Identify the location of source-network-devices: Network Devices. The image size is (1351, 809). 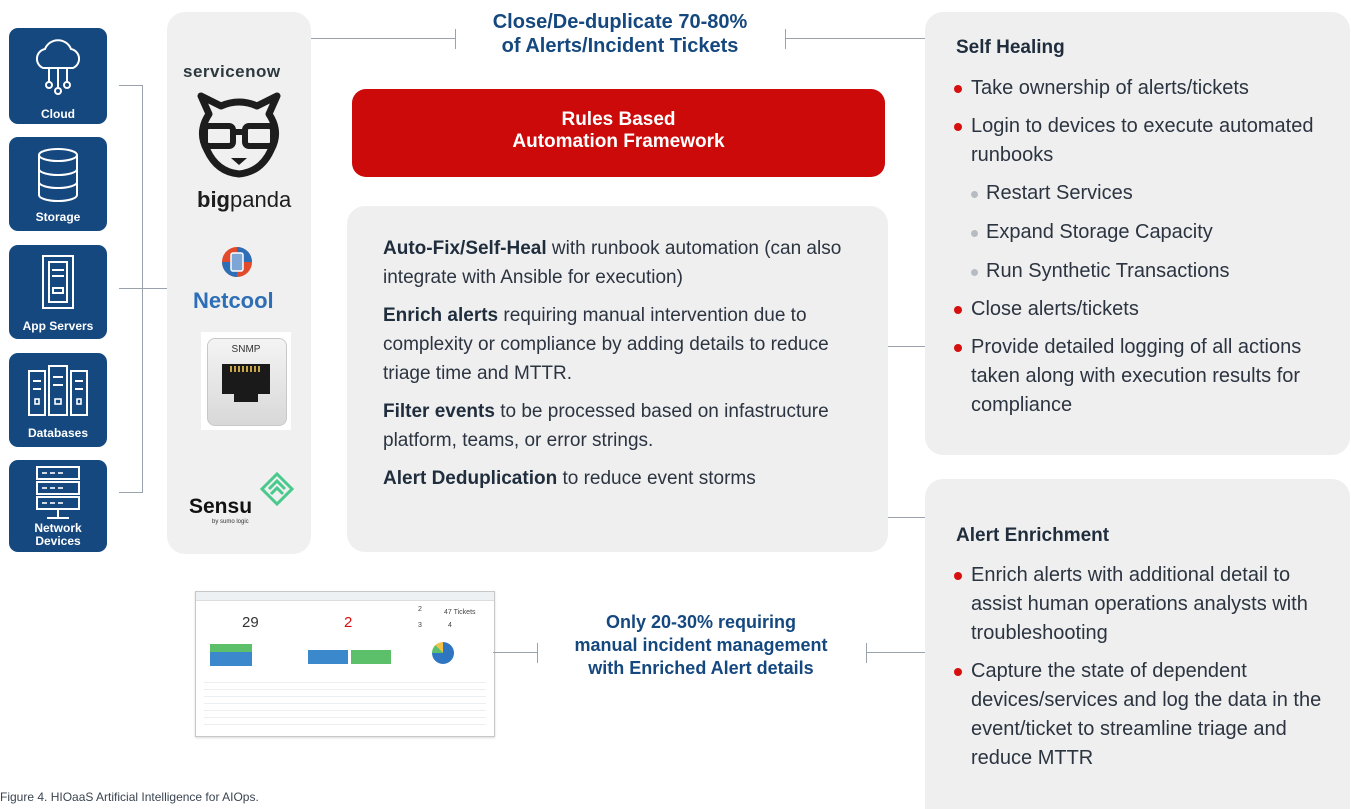
(58, 506).